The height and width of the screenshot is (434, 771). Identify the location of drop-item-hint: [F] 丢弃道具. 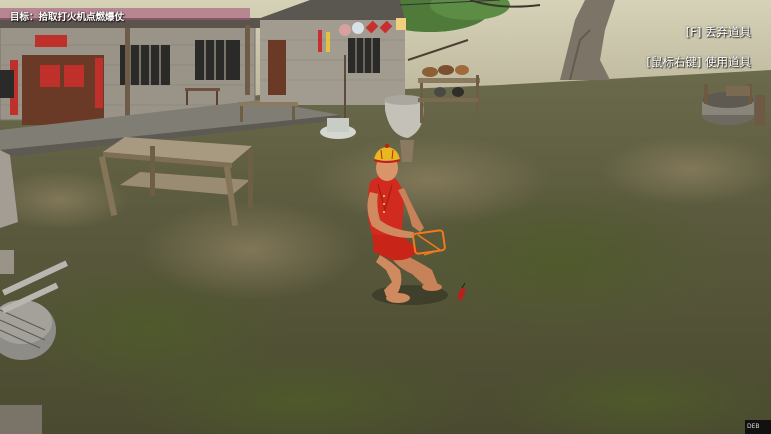
(718, 32).